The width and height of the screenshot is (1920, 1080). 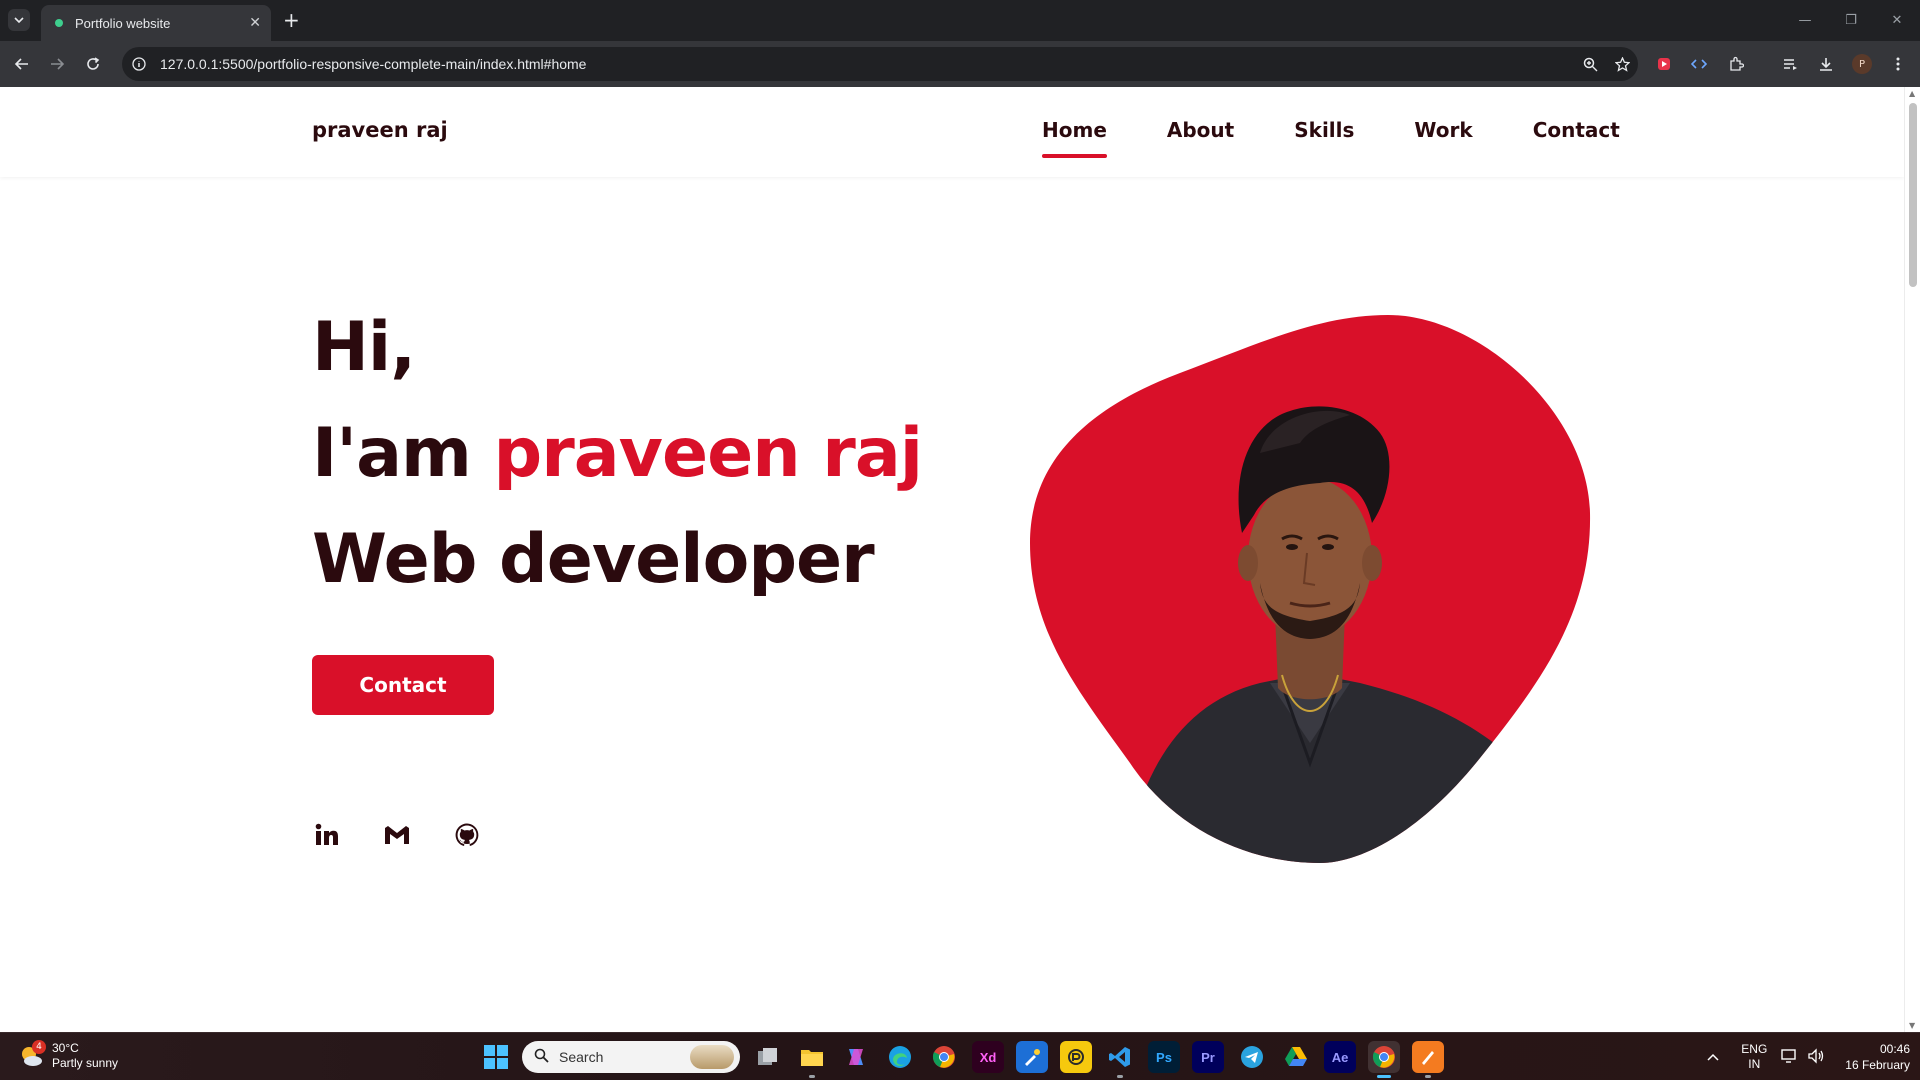 I want to click on nav-item-home: Home, so click(x=1074, y=138).